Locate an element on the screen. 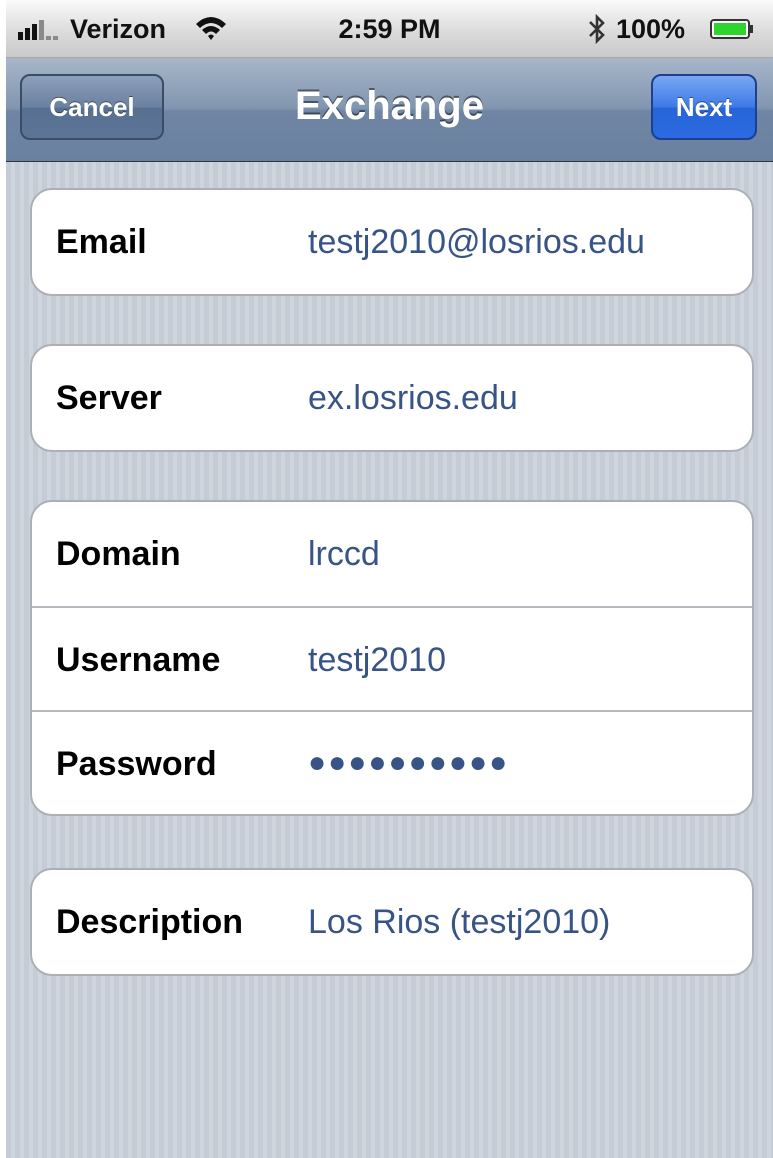 Image resolution: width=773 pixels, height=1158 pixels. password-row: Password ●●●●●●●●●● is located at coordinates (392, 762).